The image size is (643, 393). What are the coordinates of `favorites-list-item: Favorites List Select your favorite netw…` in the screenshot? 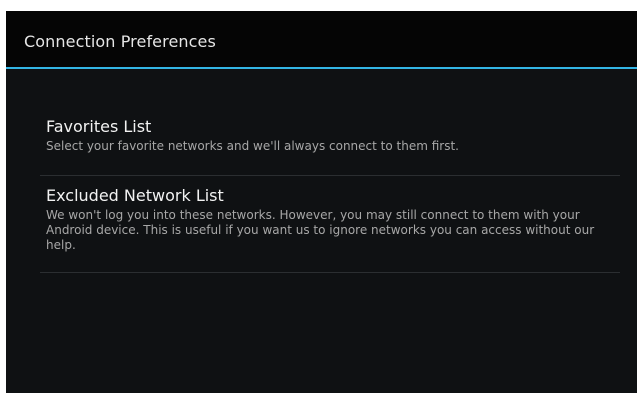 It's located at (330, 146).